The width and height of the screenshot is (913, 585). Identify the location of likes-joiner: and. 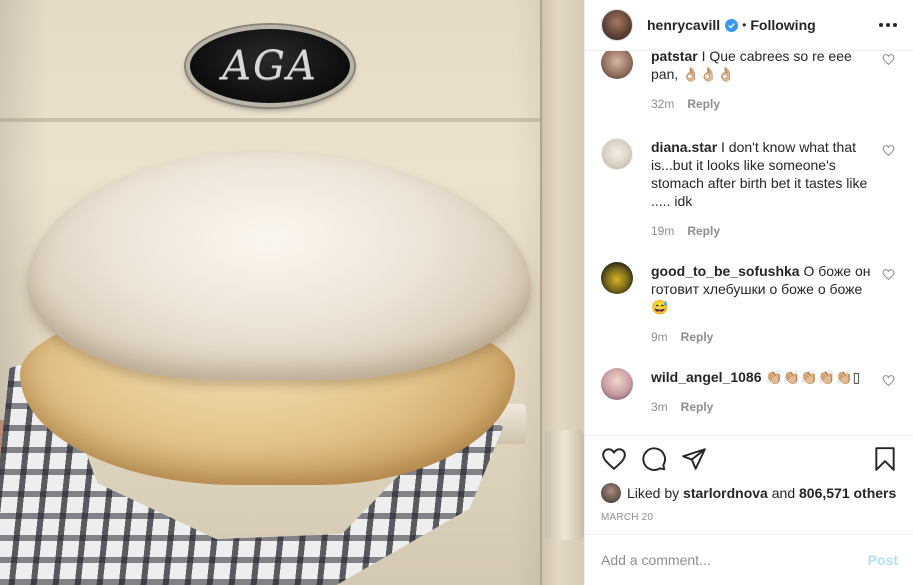
(783, 493).